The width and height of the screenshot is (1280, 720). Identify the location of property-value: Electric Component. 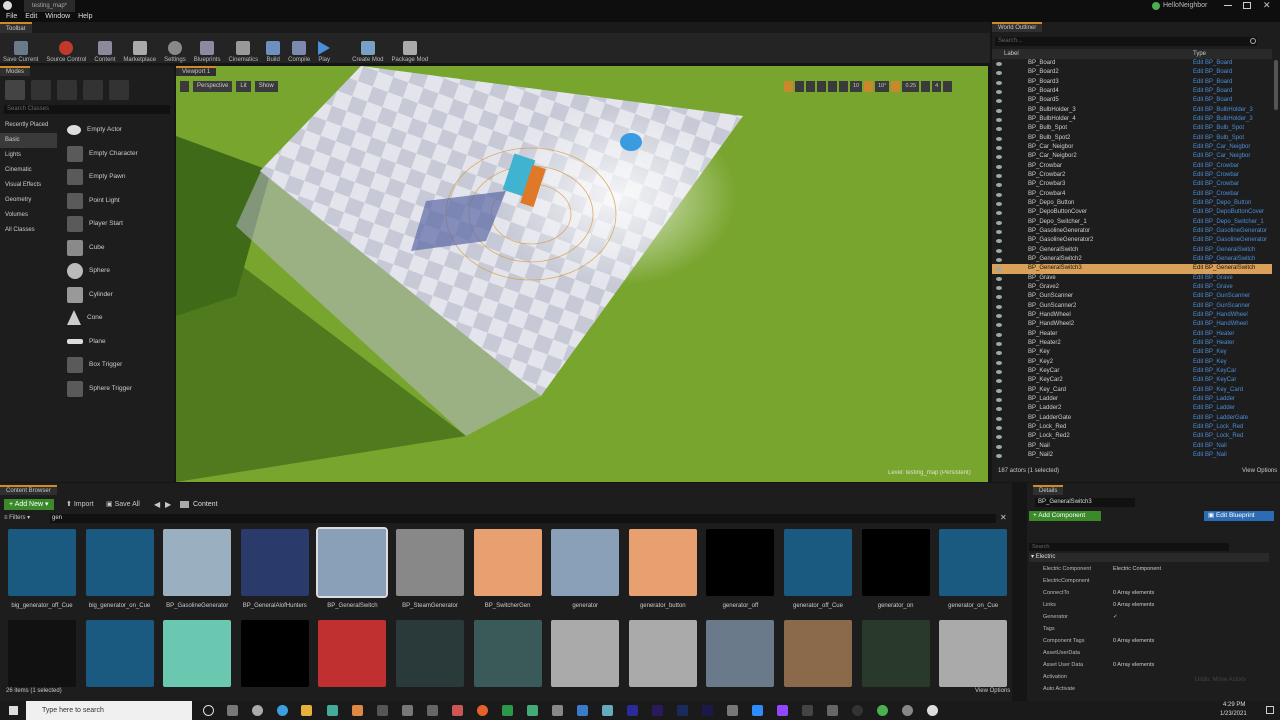
(1137, 569).